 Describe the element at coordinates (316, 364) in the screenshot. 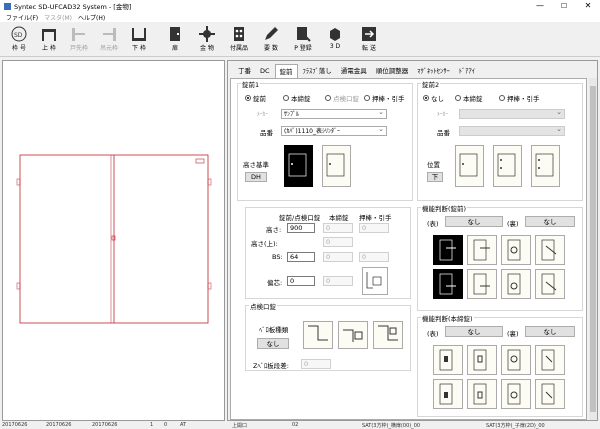

I see `z-plate-input: 0` at that location.